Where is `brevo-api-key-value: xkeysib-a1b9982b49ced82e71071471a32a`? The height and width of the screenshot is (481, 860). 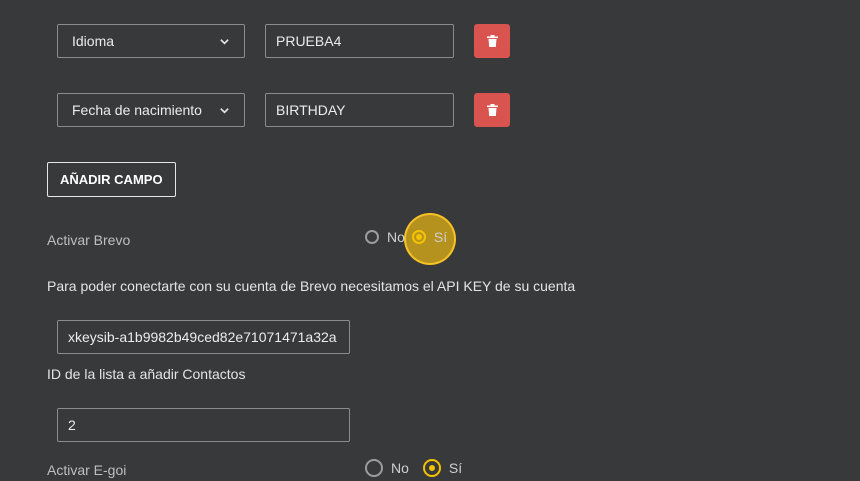 brevo-api-key-value: xkeysib-a1b9982b49ced82e71071471a32a is located at coordinates (202, 337).